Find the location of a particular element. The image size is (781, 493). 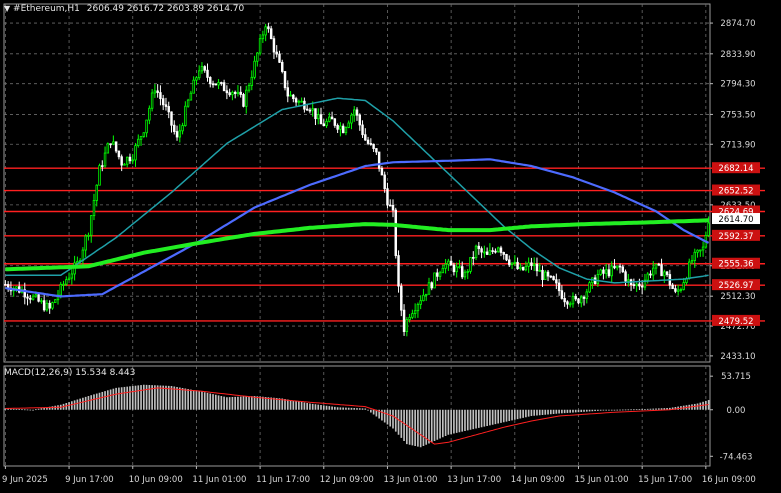

triangle-down-icon: ▼ is located at coordinates (7, 8).